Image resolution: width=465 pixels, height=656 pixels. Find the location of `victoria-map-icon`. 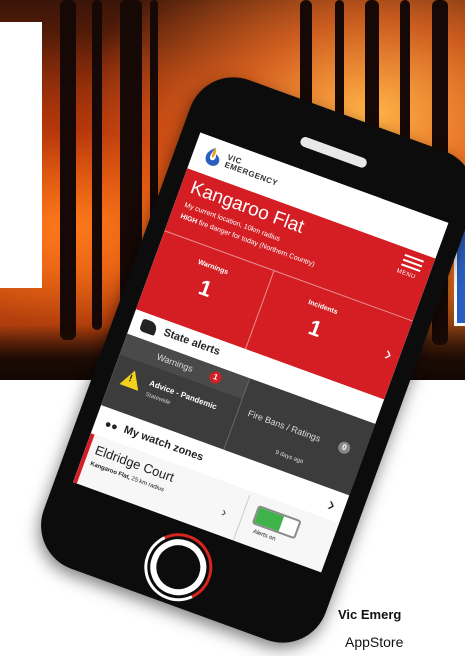

victoria-map-icon is located at coordinates (148, 327).